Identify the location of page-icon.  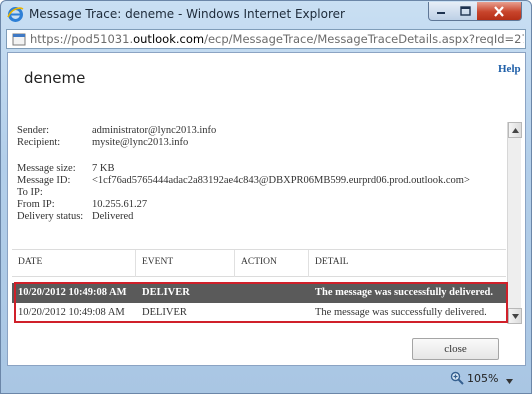
(19, 39).